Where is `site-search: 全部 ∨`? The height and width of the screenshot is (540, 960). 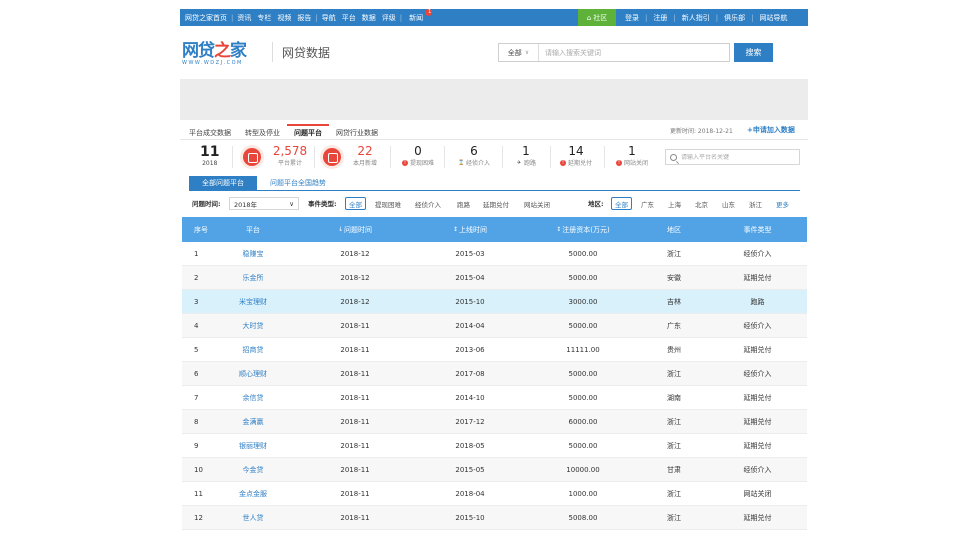 site-search: 全部 ∨ is located at coordinates (614, 52).